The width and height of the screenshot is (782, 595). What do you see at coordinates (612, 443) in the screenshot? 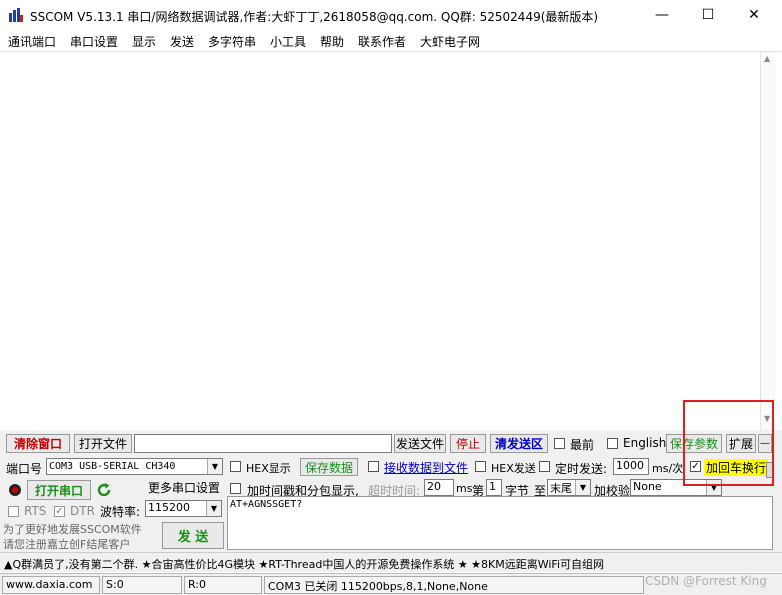
I see `english-checkbox` at bounding box center [612, 443].